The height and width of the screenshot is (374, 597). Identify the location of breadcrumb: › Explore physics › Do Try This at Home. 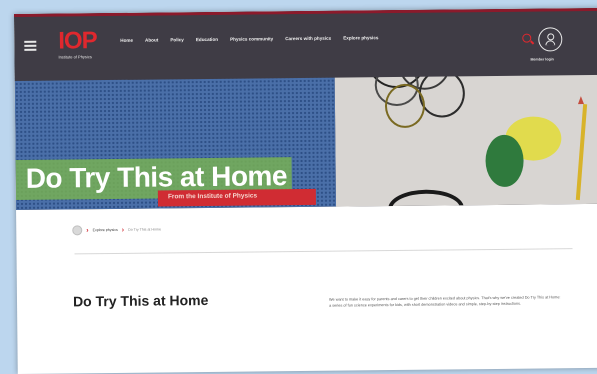
(117, 230).